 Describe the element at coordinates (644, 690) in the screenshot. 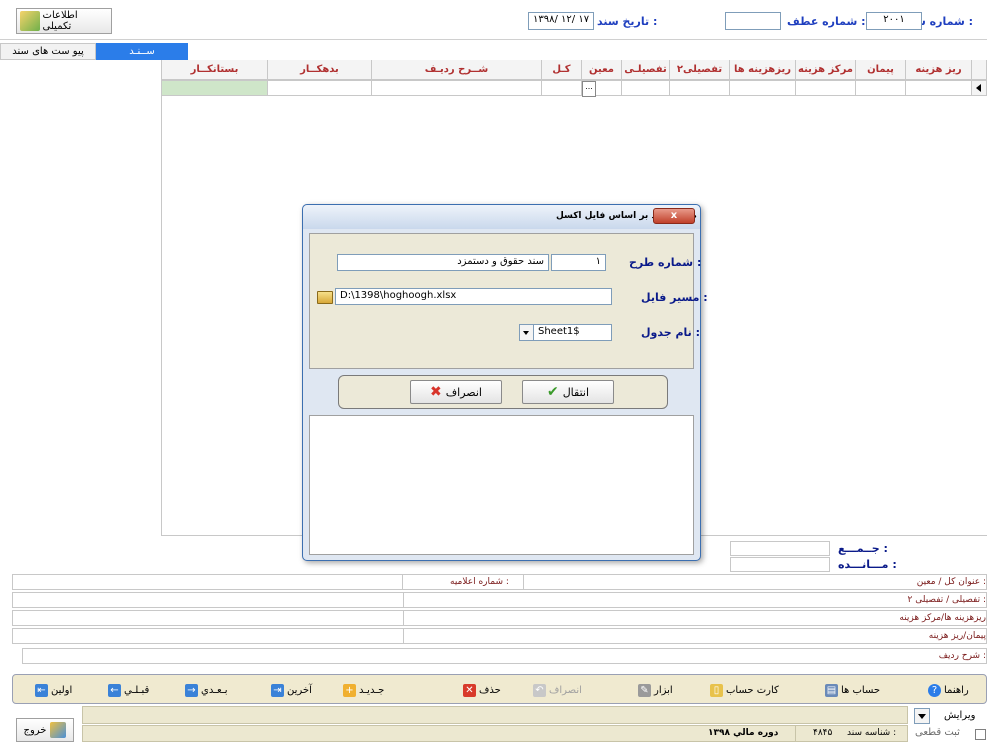

I see `tools-icon: ✎` at that location.